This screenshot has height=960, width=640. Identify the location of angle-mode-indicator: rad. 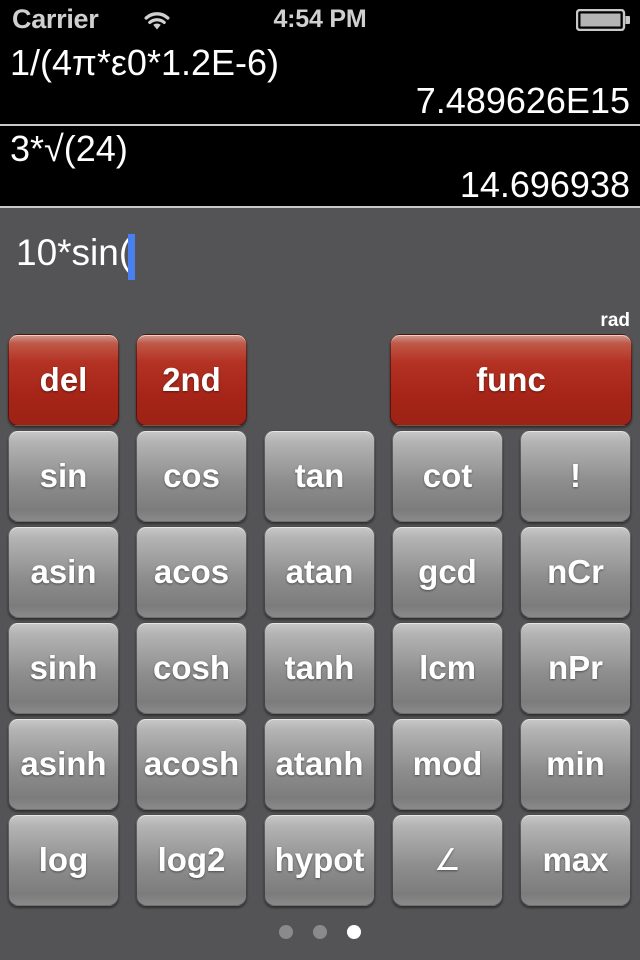
(615, 320).